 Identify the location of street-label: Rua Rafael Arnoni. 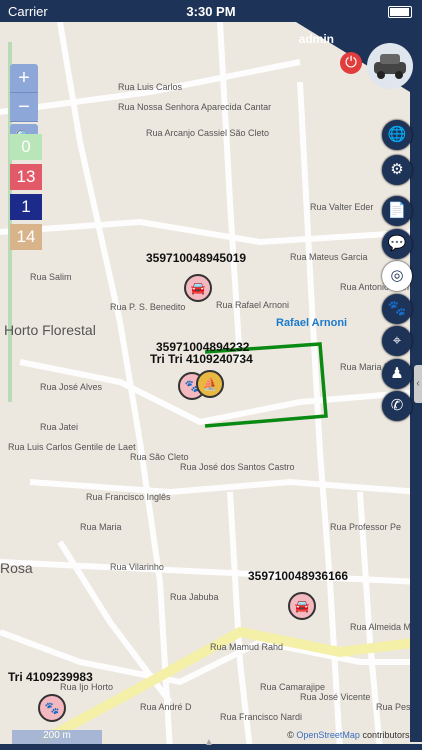
(253, 305).